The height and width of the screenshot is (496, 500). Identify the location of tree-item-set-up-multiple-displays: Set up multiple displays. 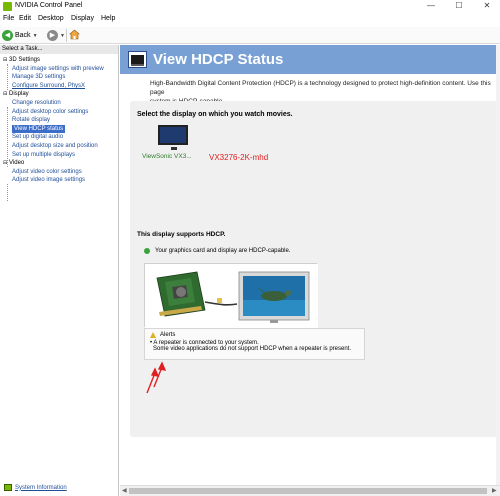
(43, 155).